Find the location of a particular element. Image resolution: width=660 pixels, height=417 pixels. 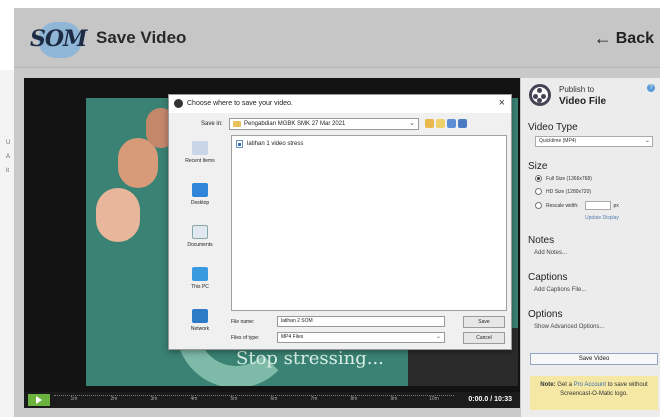

background-letter: it is located at coordinates (7, 171).